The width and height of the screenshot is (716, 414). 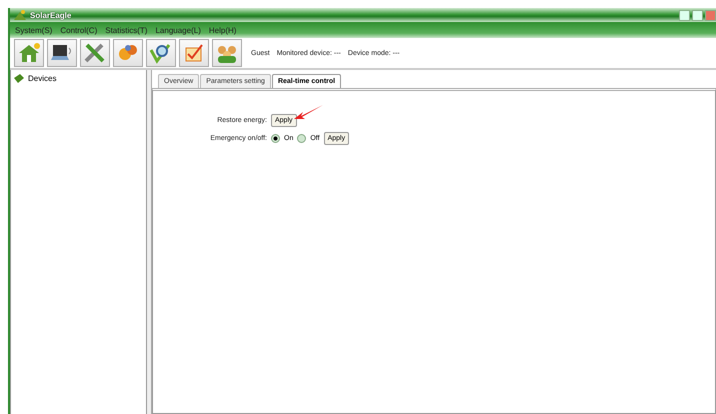 I want to click on menu-item: Help(H), so click(x=222, y=30).